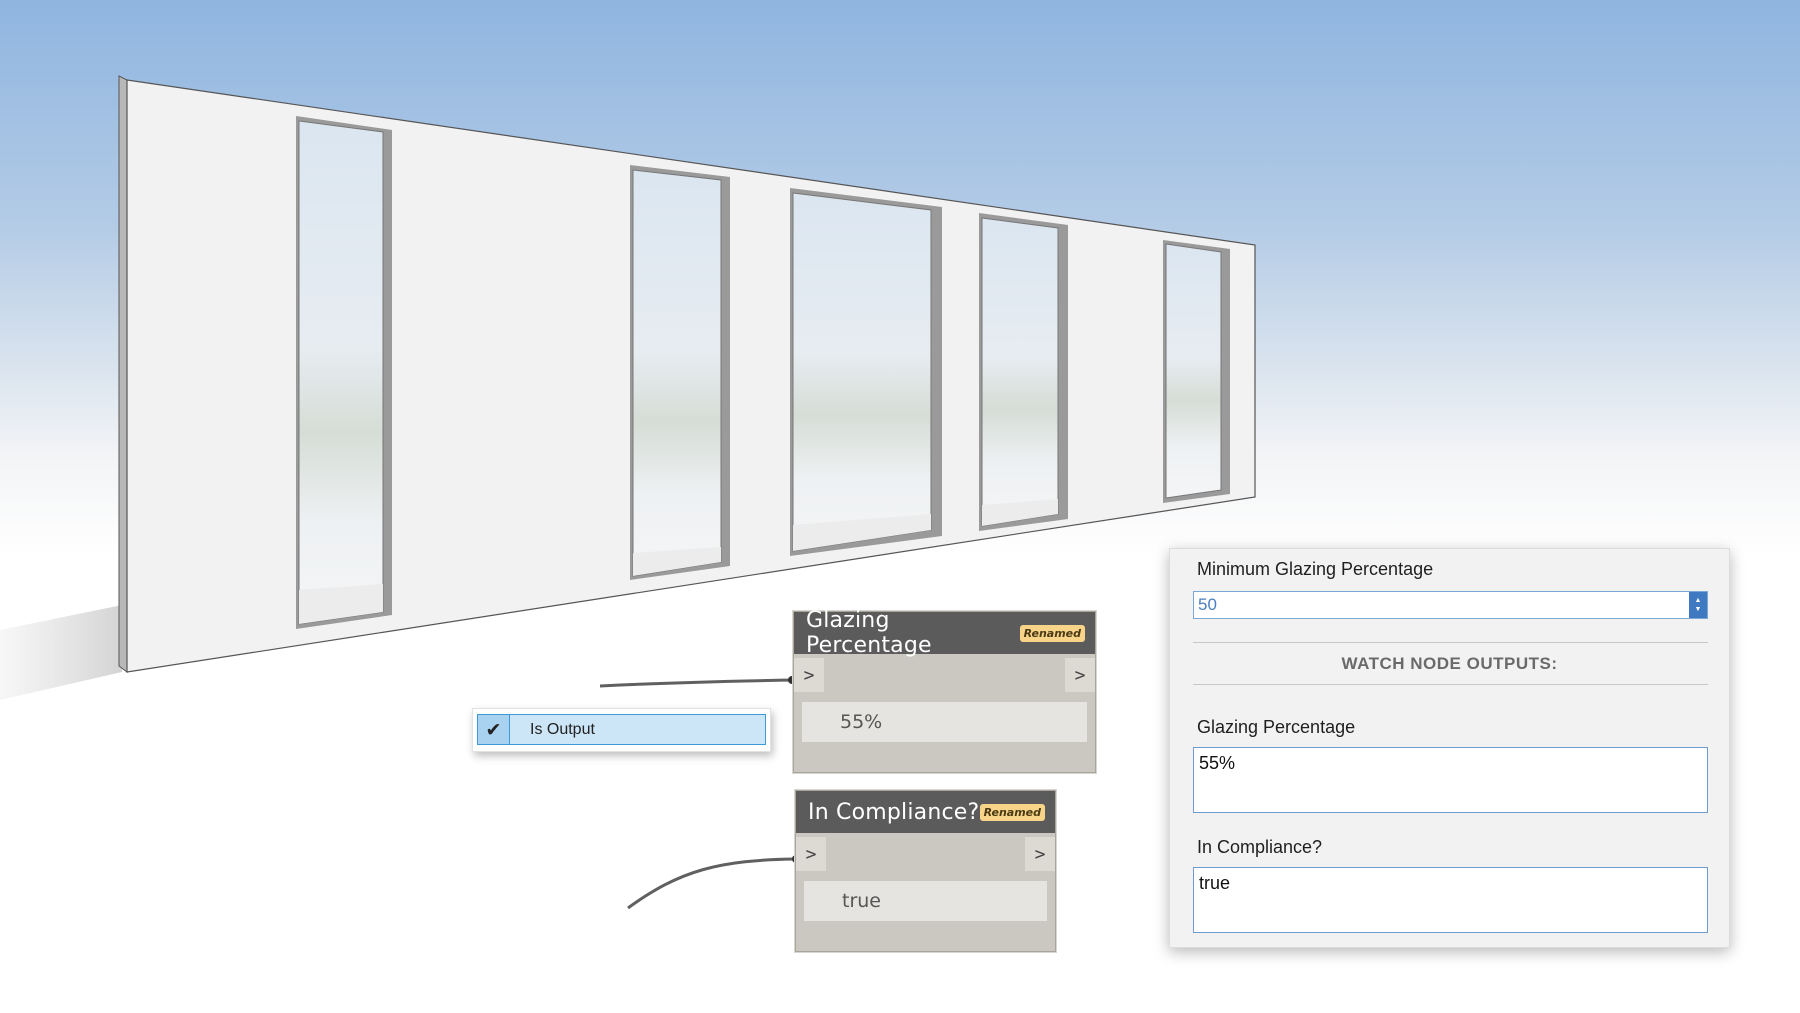  I want to click on output-box-glazing: 55%, so click(1450, 780).